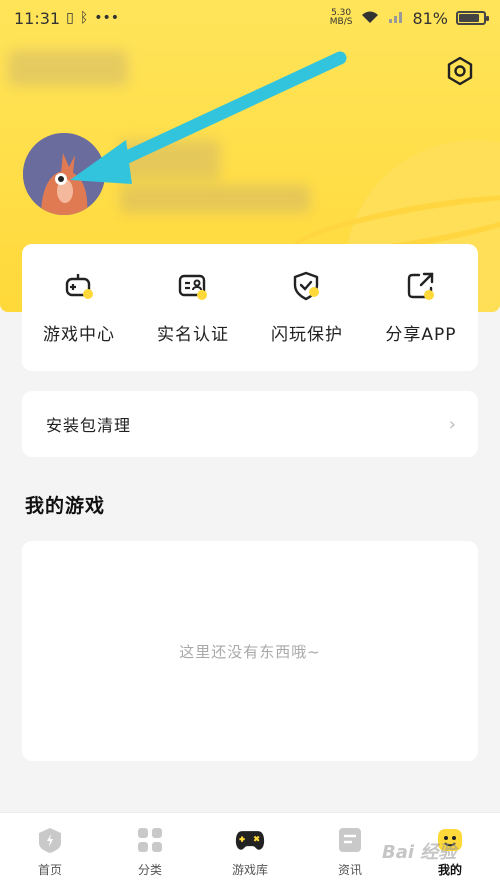  Describe the element at coordinates (64, 174) in the screenshot. I see `avatar` at that location.